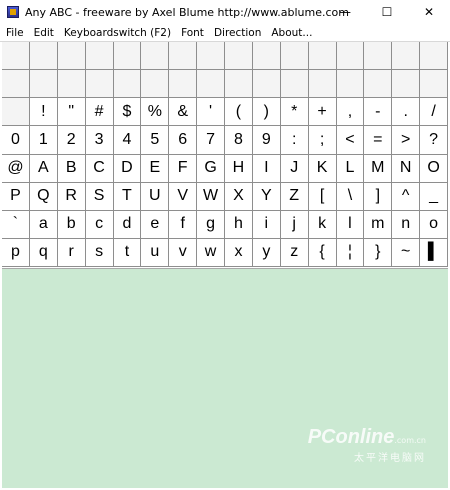  What do you see at coordinates (294, 112) in the screenshot?
I see `char-cell: *` at bounding box center [294, 112].